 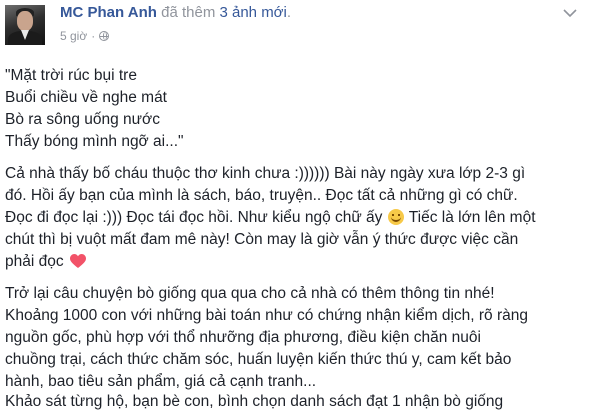 What do you see at coordinates (77, 261) in the screenshot?
I see `heart-icon` at bounding box center [77, 261].